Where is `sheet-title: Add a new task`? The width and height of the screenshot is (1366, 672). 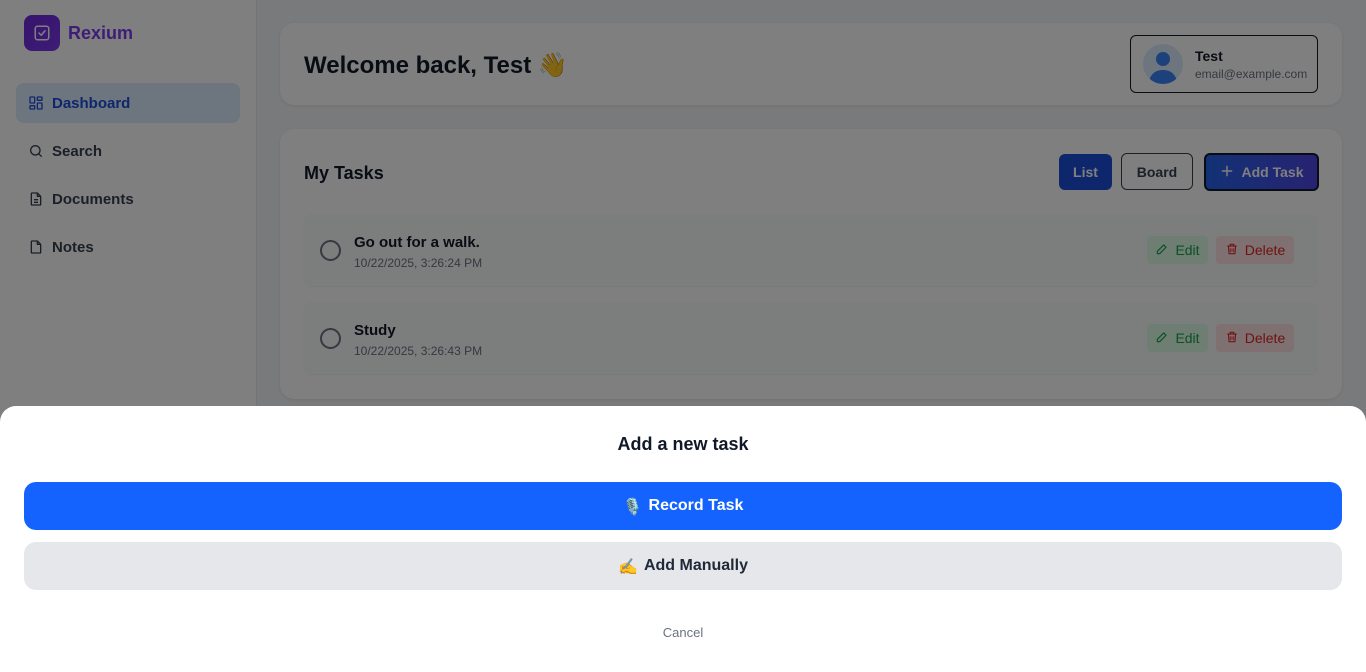 sheet-title: Add a new task is located at coordinates (683, 444).